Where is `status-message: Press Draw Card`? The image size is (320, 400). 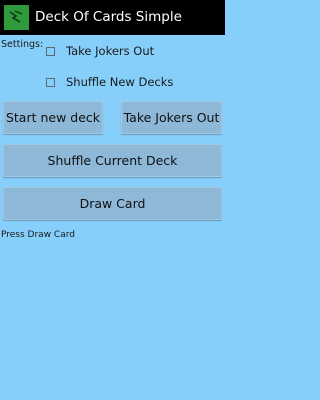 status-message: Press Draw Card is located at coordinates (38, 235).